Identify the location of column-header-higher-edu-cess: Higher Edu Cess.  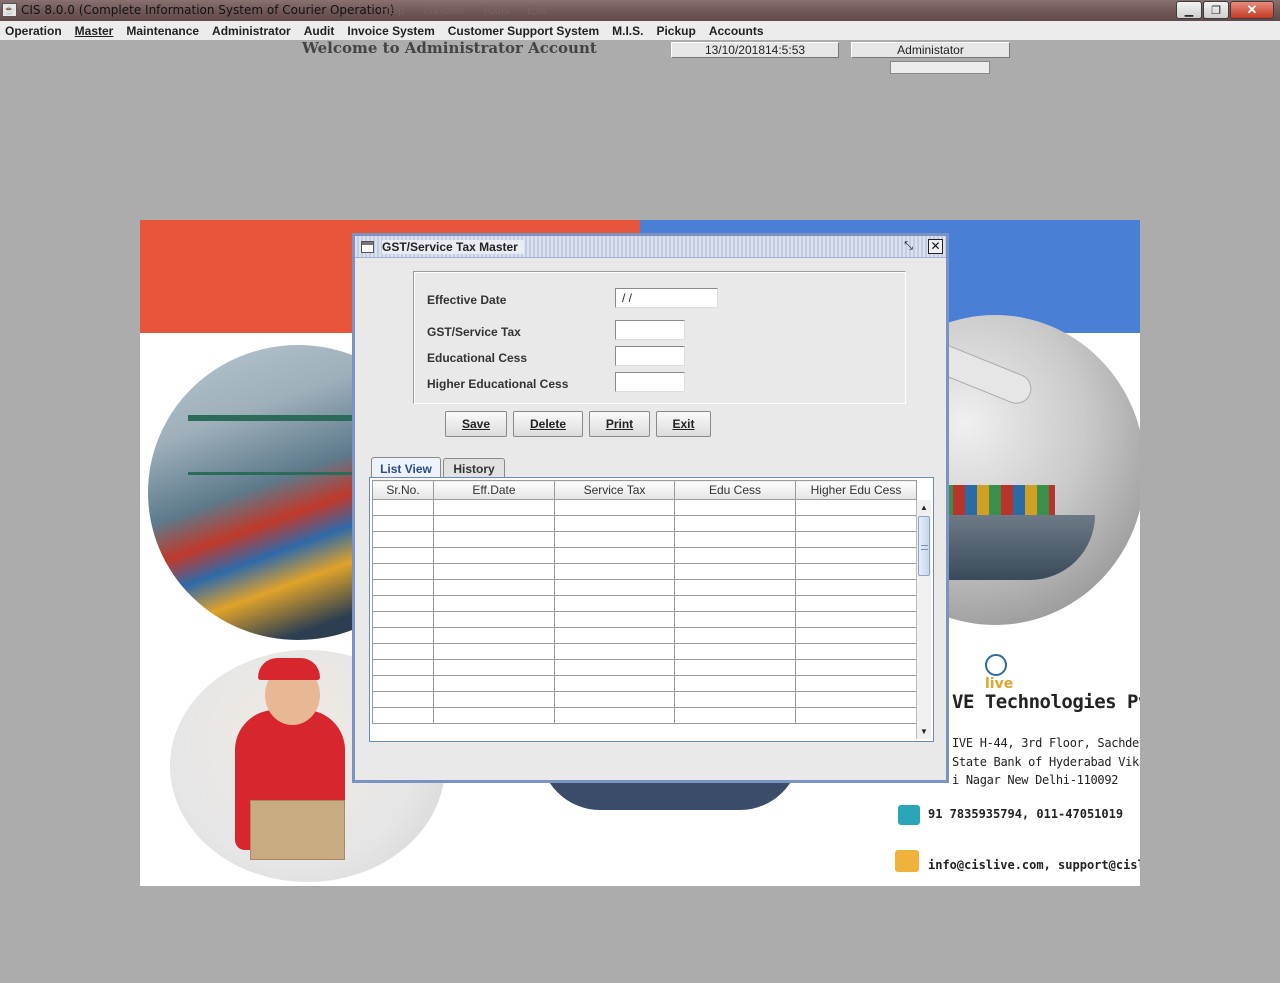
(856, 490).